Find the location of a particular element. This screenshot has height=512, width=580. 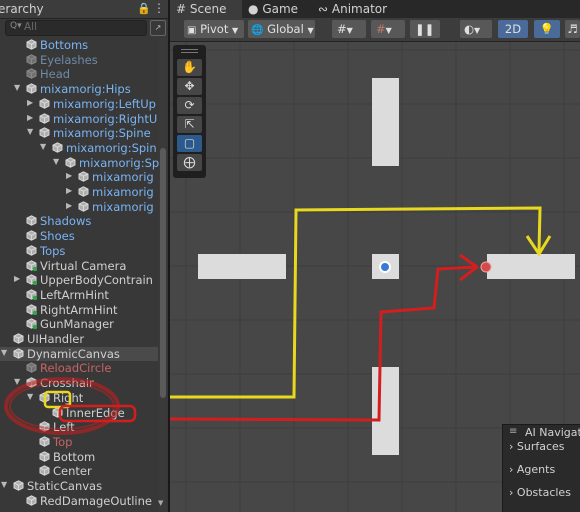

snap-icon: ❚❚ is located at coordinates (425, 29).